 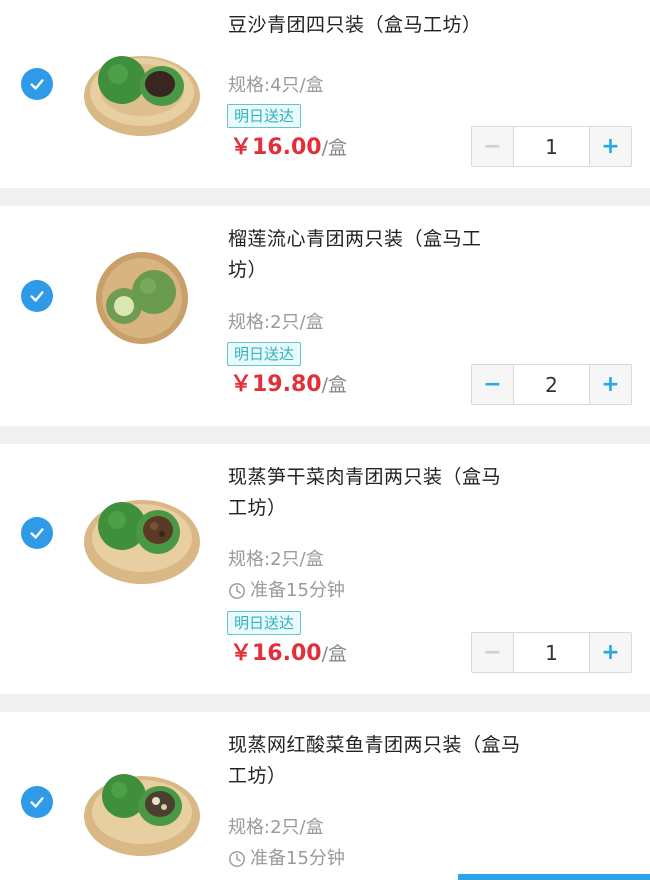 What do you see at coordinates (276, 384) in the screenshot?
I see `product-price: ￥19.80` at bounding box center [276, 384].